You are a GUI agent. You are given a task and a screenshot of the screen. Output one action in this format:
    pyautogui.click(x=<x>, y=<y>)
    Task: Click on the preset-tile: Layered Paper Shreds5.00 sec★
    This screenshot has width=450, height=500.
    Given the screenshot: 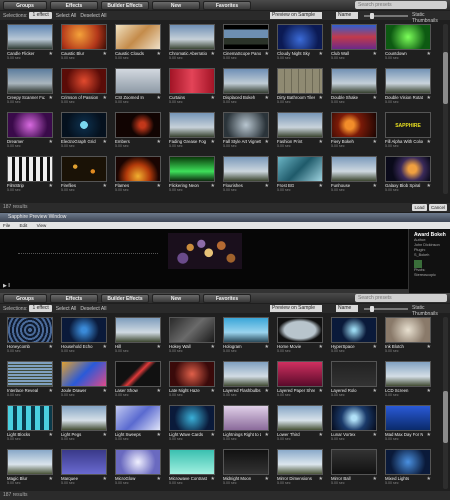 What is the action you would take?
    pyautogui.click(x=301, y=379)
    